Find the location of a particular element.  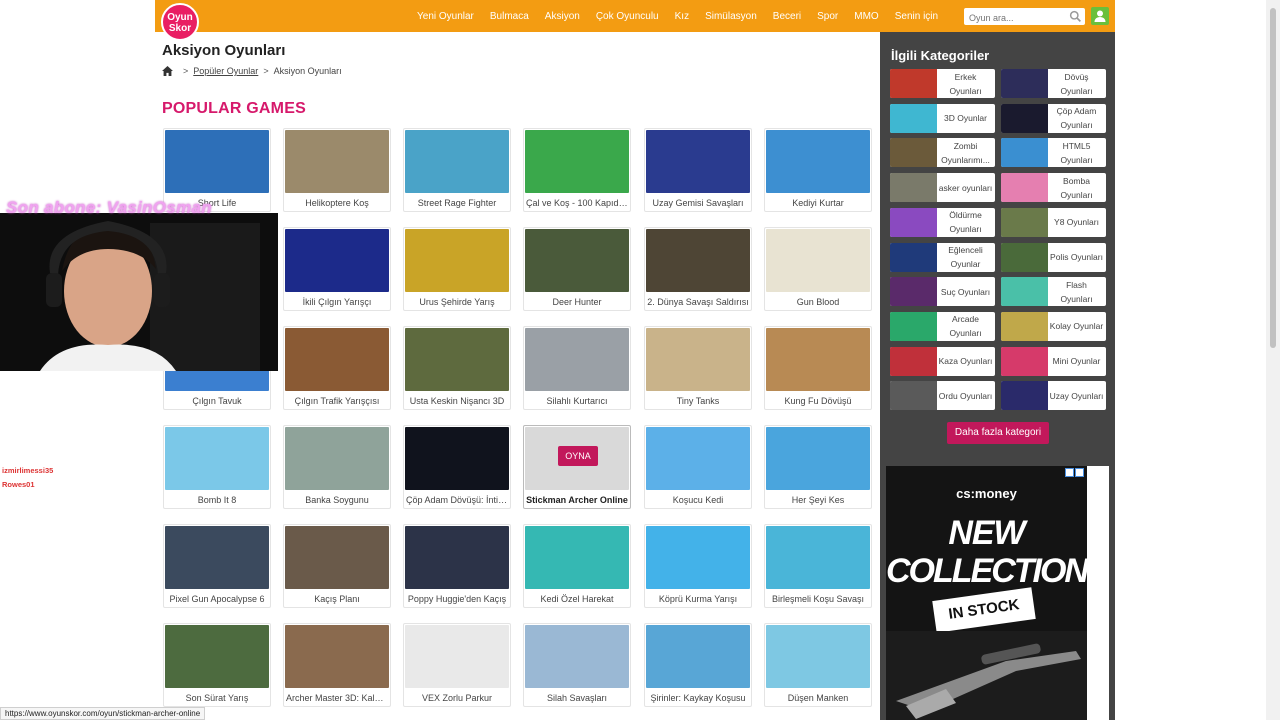

nav-item: Çok Oyunculu is located at coordinates (627, 16).